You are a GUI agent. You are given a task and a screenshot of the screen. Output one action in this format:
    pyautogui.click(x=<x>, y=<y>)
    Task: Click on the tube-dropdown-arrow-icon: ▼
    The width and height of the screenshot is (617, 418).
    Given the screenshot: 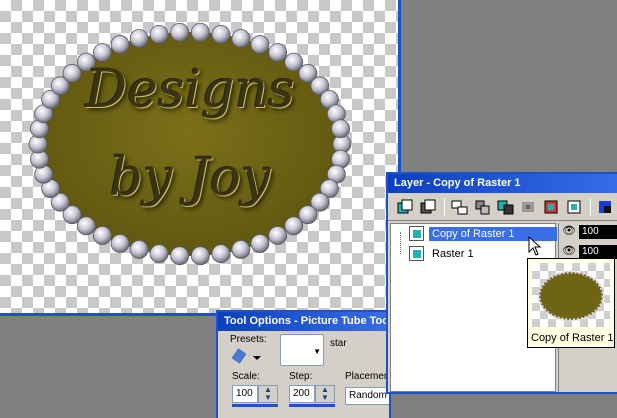 What is the action you would take?
    pyautogui.click(x=317, y=351)
    